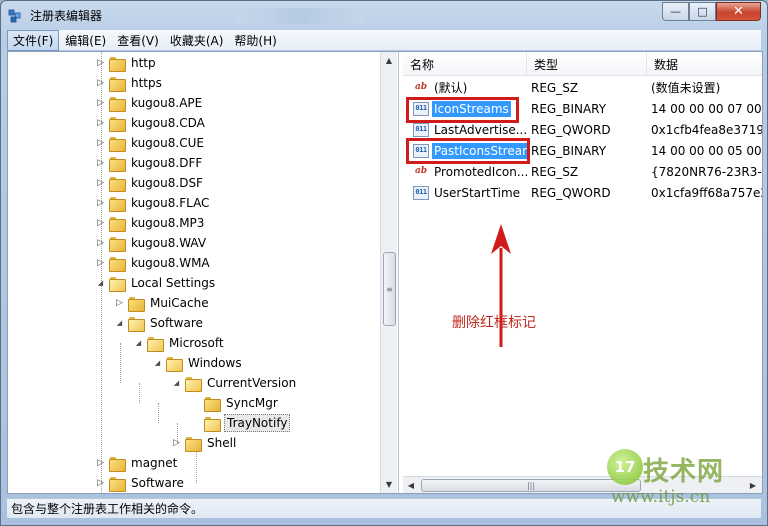 This screenshot has width=768, height=526. What do you see at coordinates (156, 283) in the screenshot?
I see `tree-node: ◢ Local Settings` at bounding box center [156, 283].